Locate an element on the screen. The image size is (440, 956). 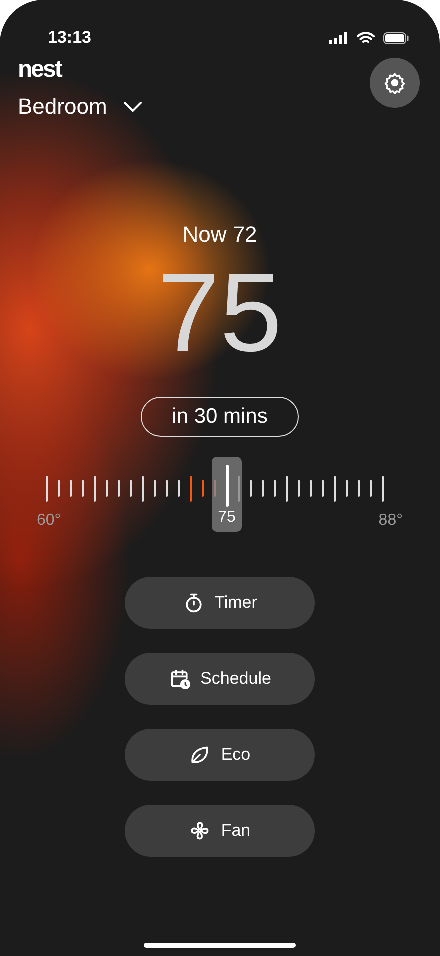
schedule-button: Schedule is located at coordinates (220, 678).